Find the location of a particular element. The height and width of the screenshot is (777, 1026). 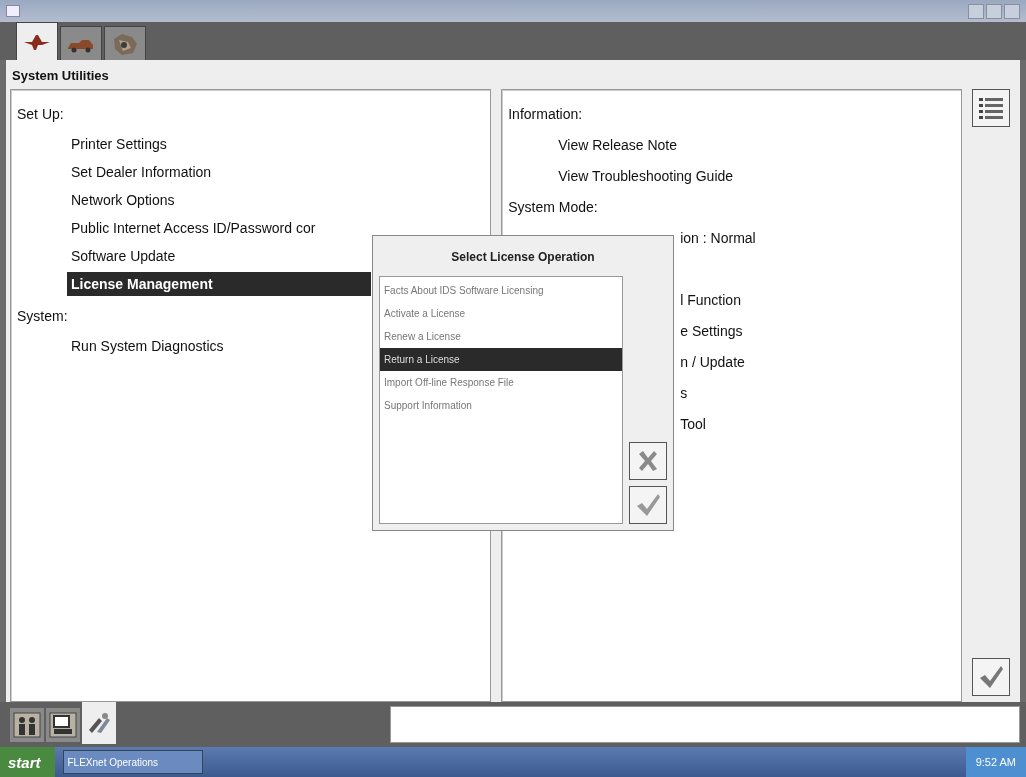

list-button is located at coordinates (990, 108).